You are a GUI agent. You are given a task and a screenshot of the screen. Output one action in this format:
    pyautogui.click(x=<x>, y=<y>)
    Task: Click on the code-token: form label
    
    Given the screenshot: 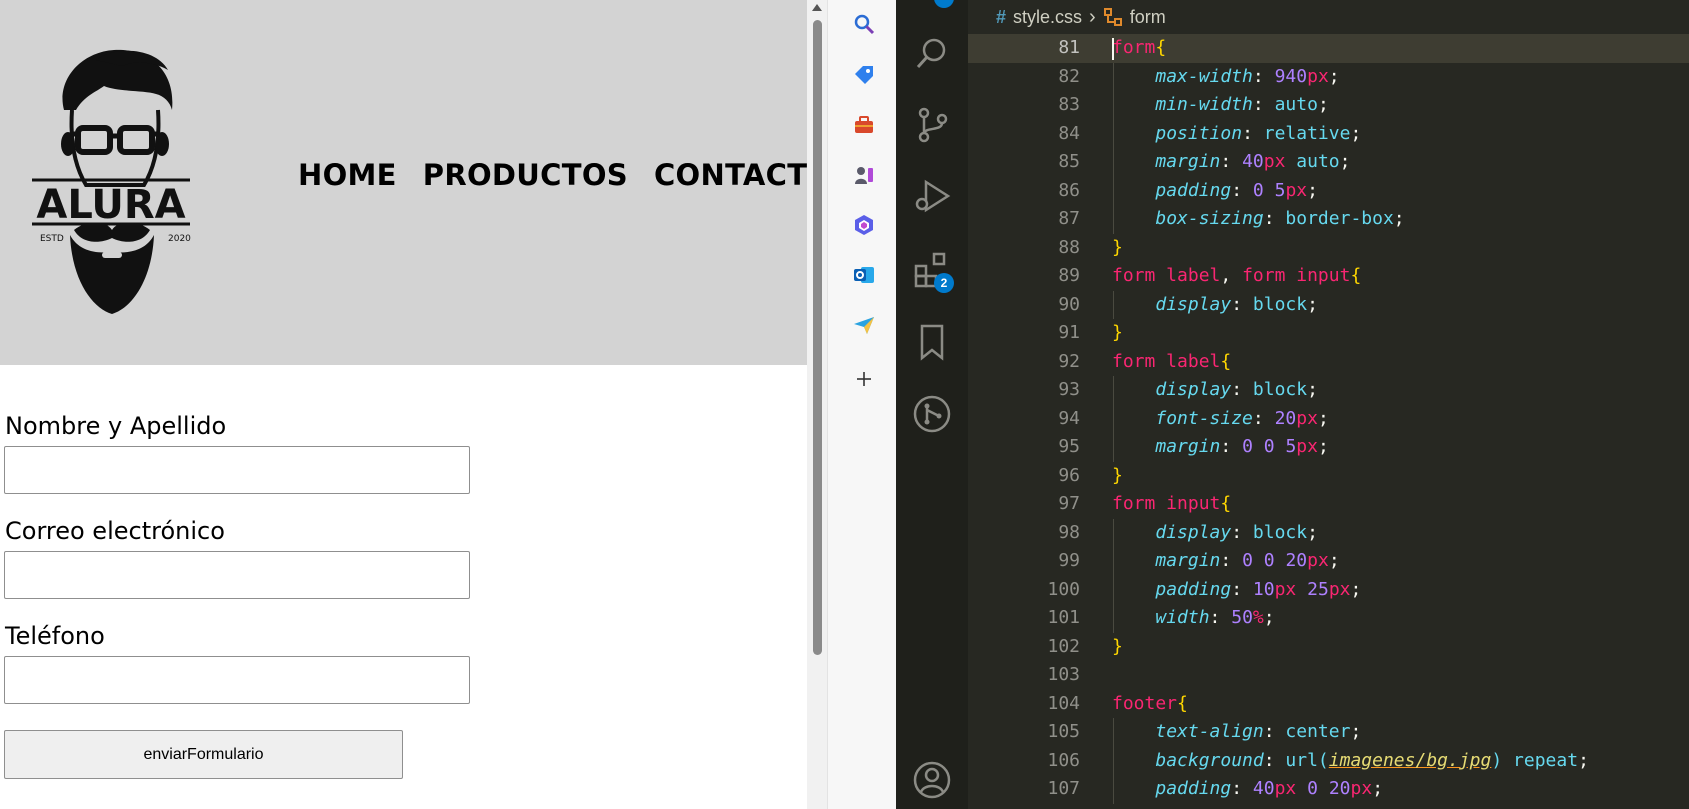 What is the action you would take?
    pyautogui.click(x=1166, y=275)
    